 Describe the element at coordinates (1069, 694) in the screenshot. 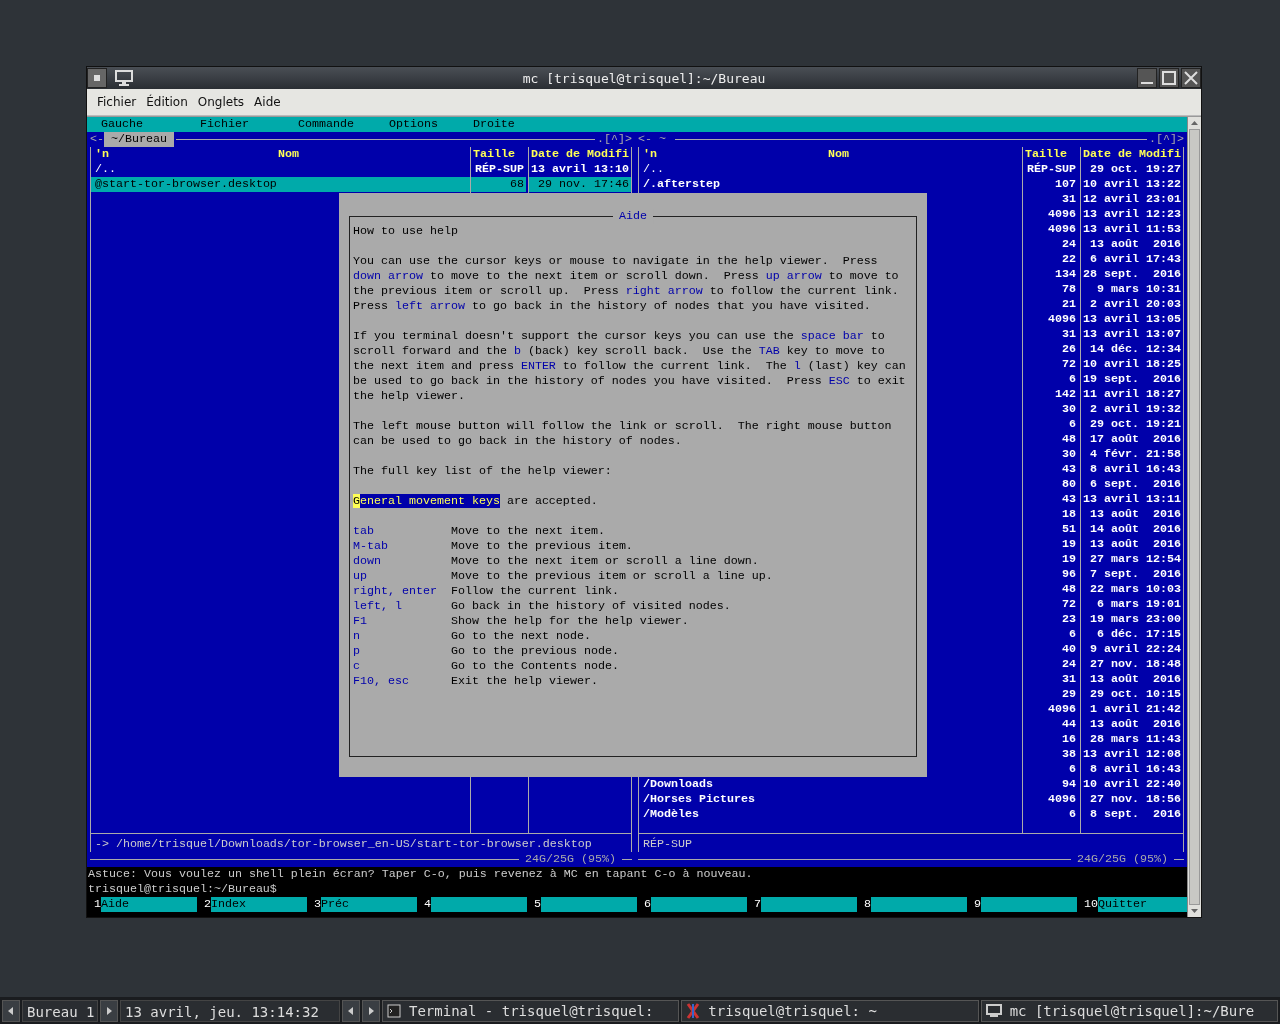

I see `file-size-cell-text: 29` at that location.